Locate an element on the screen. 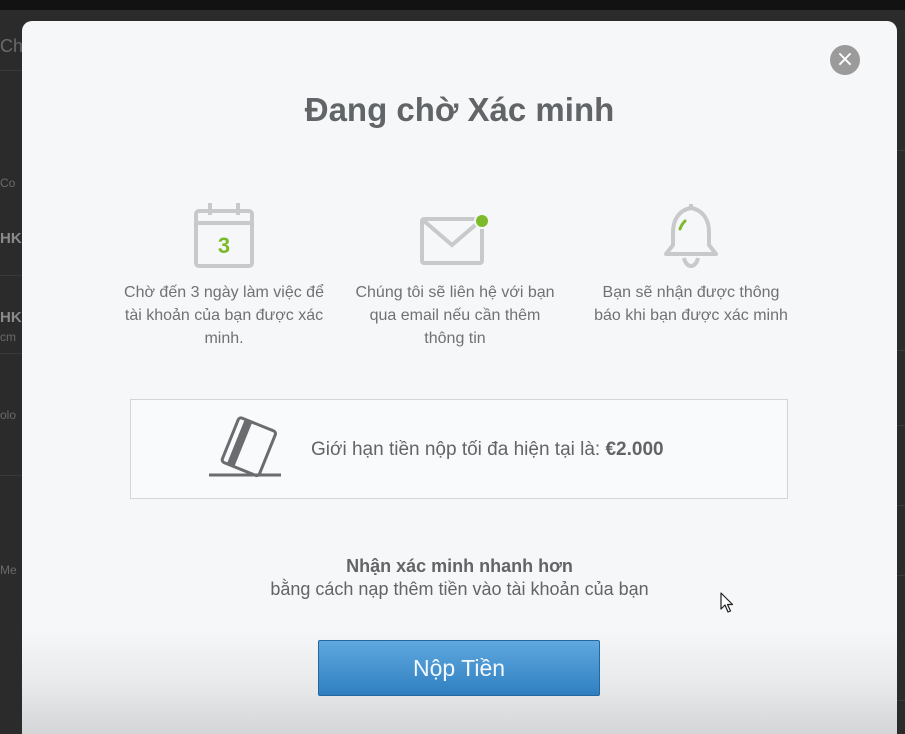  background-text: olo is located at coordinates (8, 415).